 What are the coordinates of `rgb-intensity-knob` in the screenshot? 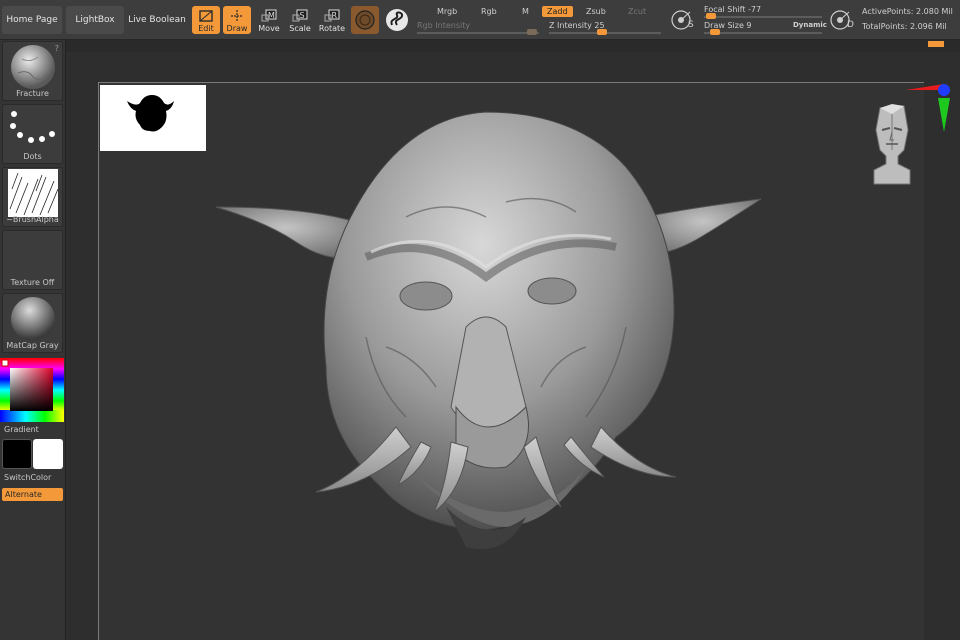 It's located at (532, 32).